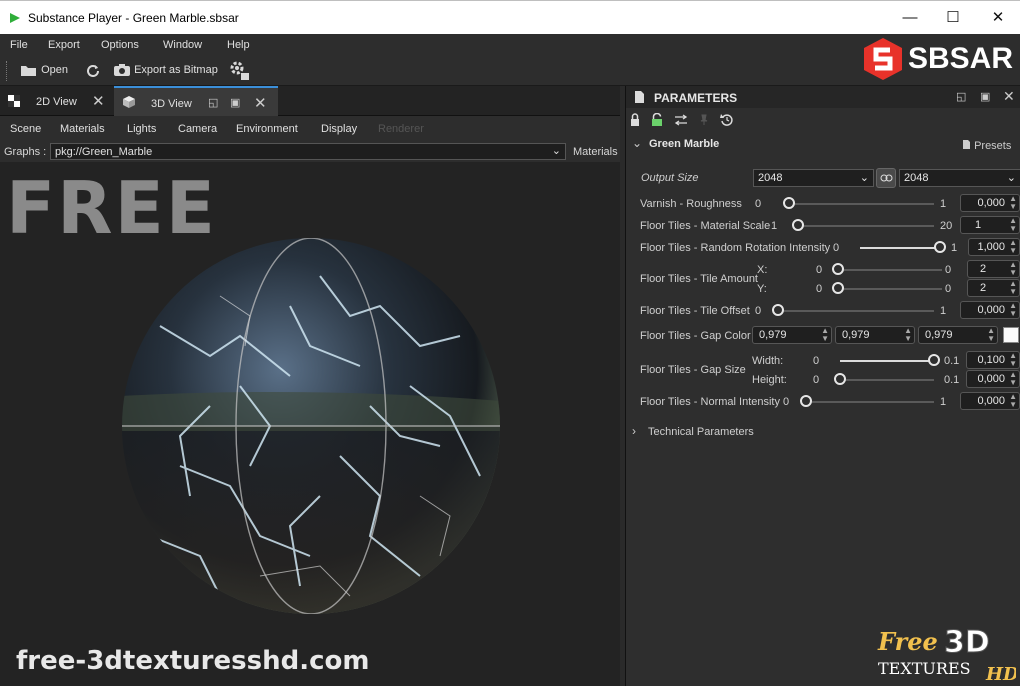 The height and width of the screenshot is (686, 1020). I want to click on random-rotation-input: 1,000 ▲ ▼, so click(994, 247).